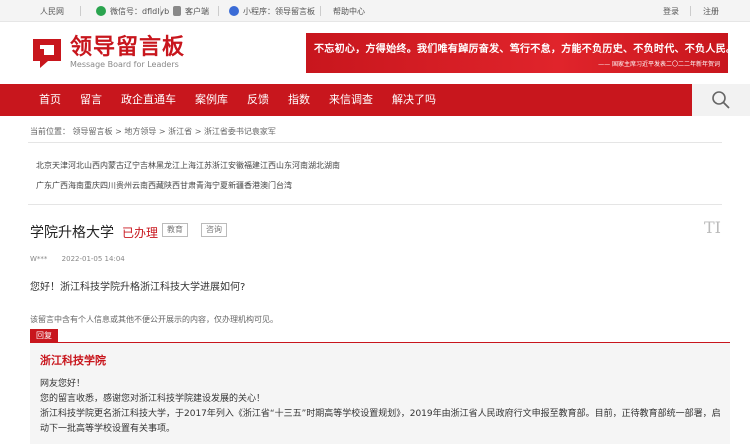  What do you see at coordinates (124, 185) in the screenshot?
I see `province-link: 贵州` at bounding box center [124, 185].